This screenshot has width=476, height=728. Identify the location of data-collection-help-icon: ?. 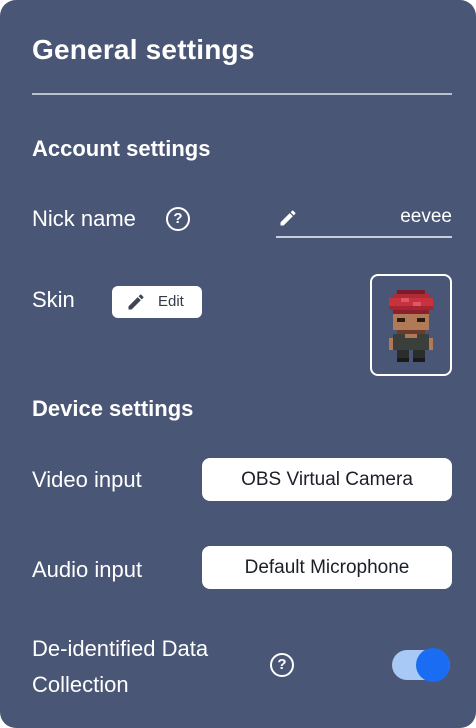
(282, 665).